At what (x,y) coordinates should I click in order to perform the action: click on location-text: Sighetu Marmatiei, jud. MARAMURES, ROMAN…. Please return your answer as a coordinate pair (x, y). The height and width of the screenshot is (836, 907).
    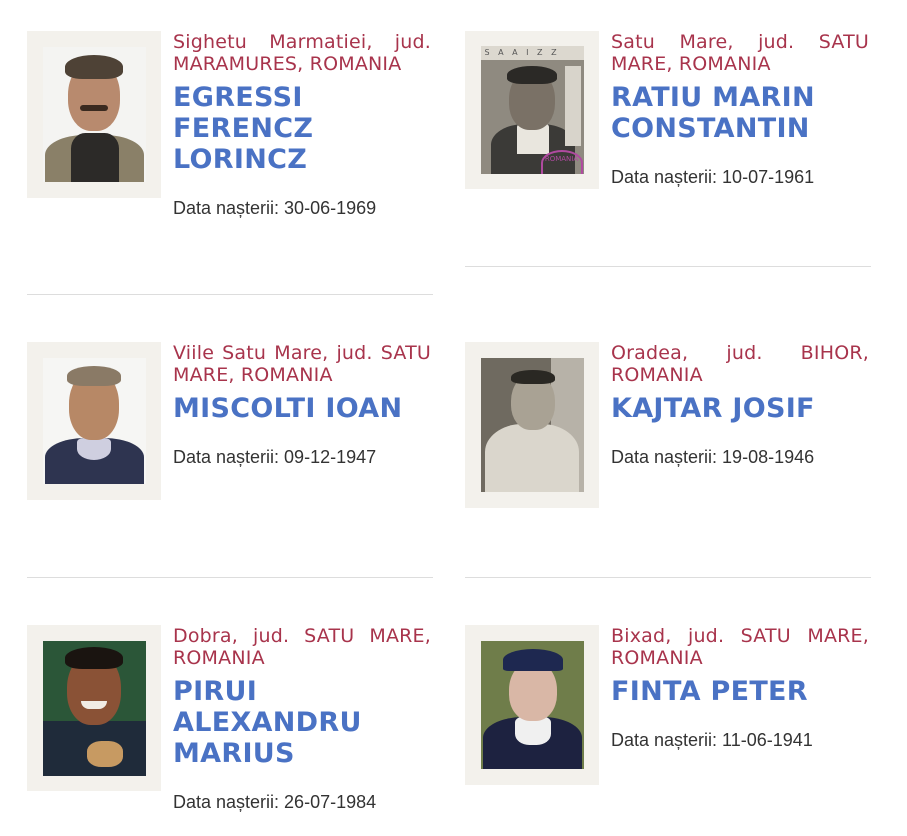
    Looking at the image, I should click on (302, 53).